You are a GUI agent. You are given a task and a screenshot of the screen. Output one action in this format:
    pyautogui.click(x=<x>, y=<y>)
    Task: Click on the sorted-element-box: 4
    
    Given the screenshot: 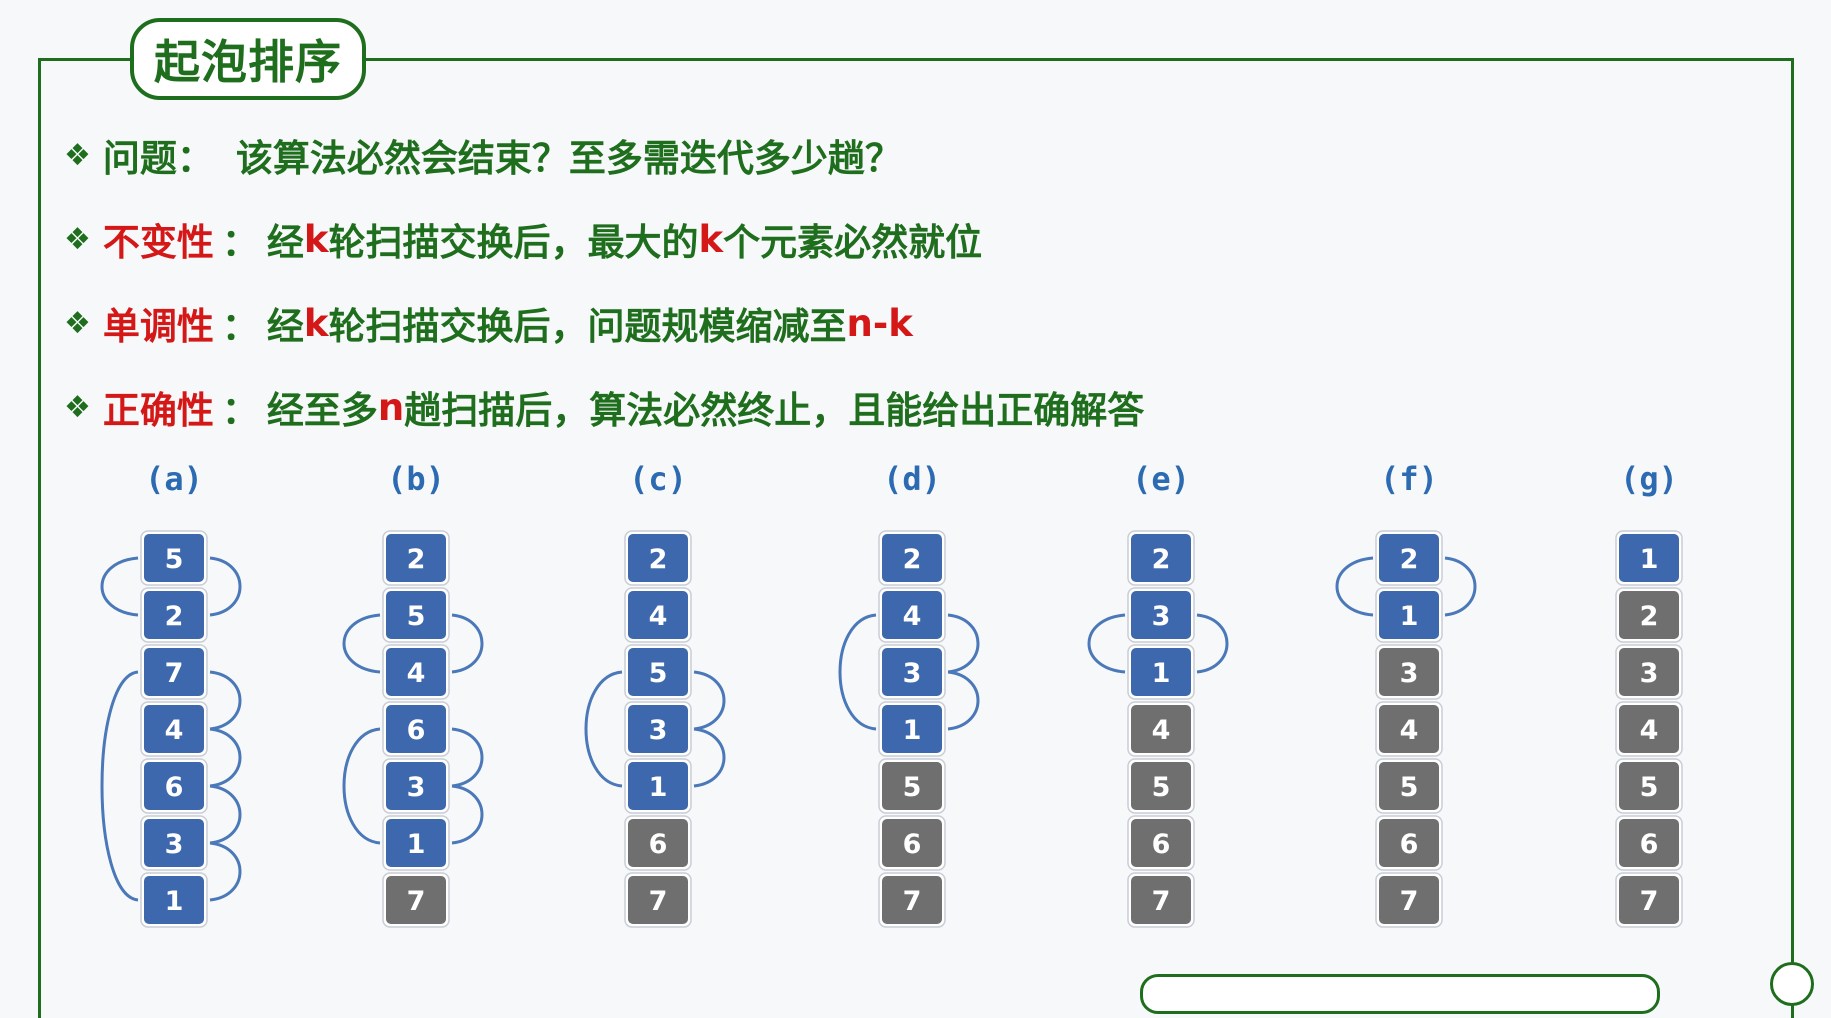 What is the action you would take?
    pyautogui.click(x=1409, y=729)
    